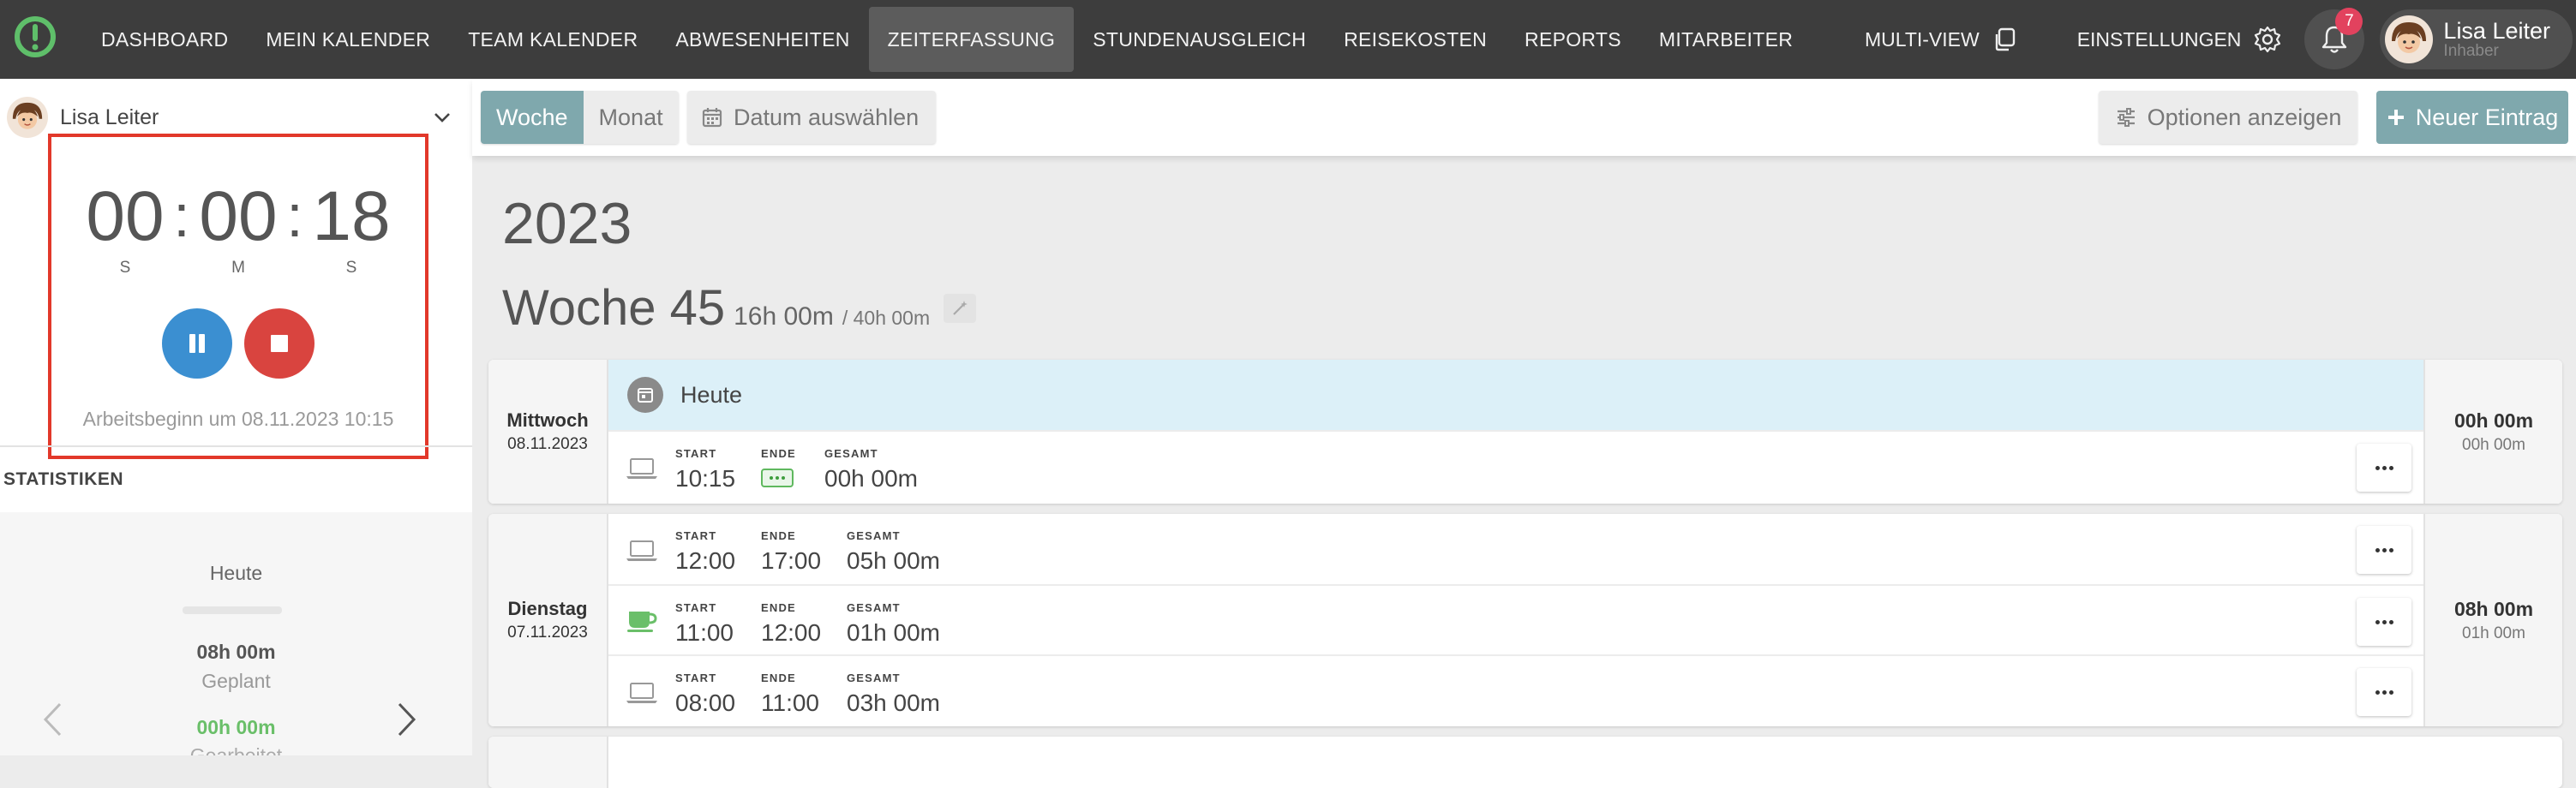  Describe the element at coordinates (778, 467) in the screenshot. I see `entry-end: ENDE` at that location.